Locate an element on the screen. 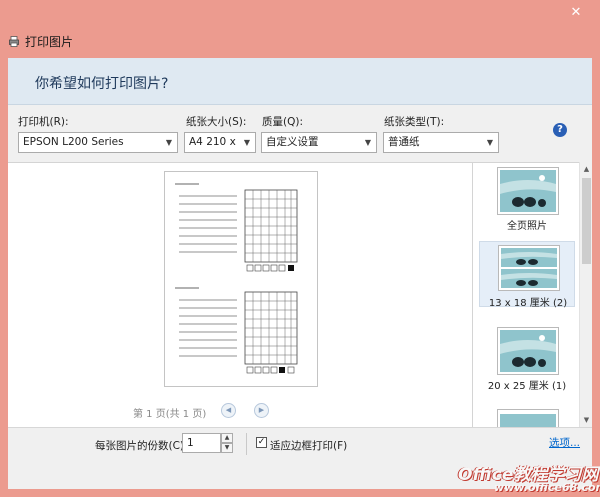 Image resolution: width=600 pixels, height=497 pixels. quality-label: 质量(Q): is located at coordinates (282, 122).